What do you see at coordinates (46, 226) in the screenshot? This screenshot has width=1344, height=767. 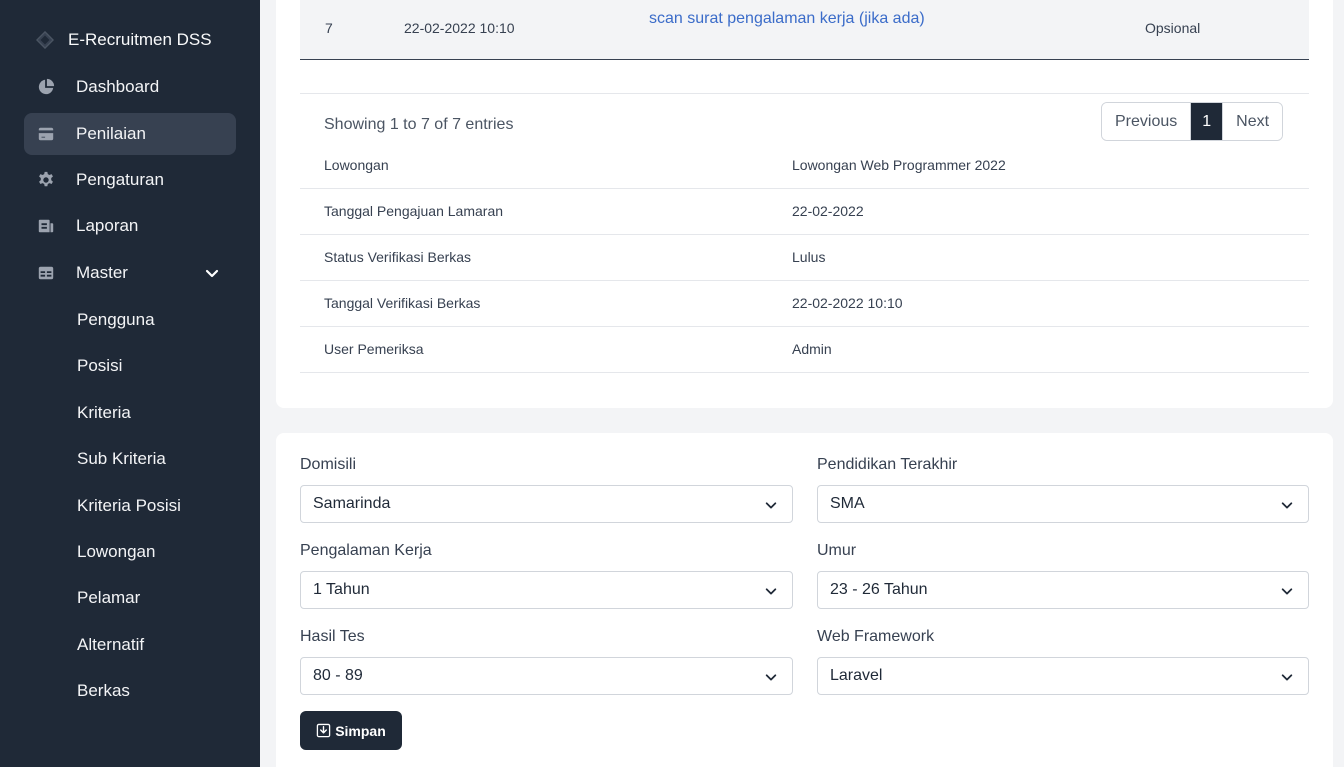 I see `report-icon` at bounding box center [46, 226].